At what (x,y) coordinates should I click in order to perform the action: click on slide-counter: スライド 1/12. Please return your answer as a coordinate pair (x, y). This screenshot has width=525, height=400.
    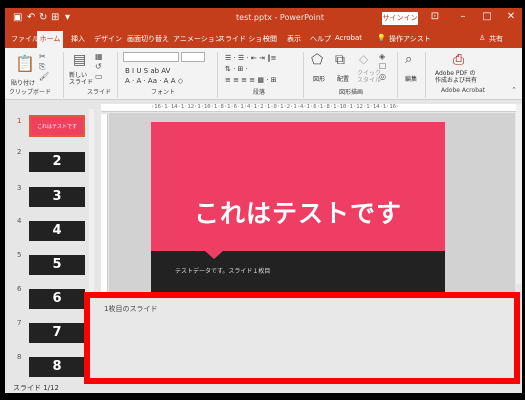
    Looking at the image, I should click on (36, 388).